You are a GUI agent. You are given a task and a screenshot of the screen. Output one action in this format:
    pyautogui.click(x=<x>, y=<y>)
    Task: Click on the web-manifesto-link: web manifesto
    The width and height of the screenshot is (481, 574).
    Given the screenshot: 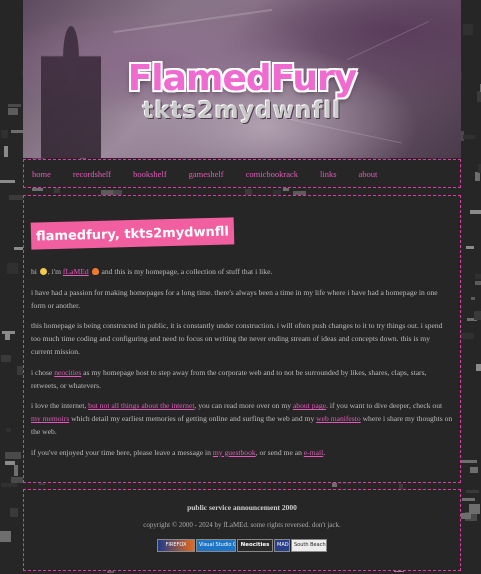 What is the action you would take?
    pyautogui.click(x=338, y=418)
    